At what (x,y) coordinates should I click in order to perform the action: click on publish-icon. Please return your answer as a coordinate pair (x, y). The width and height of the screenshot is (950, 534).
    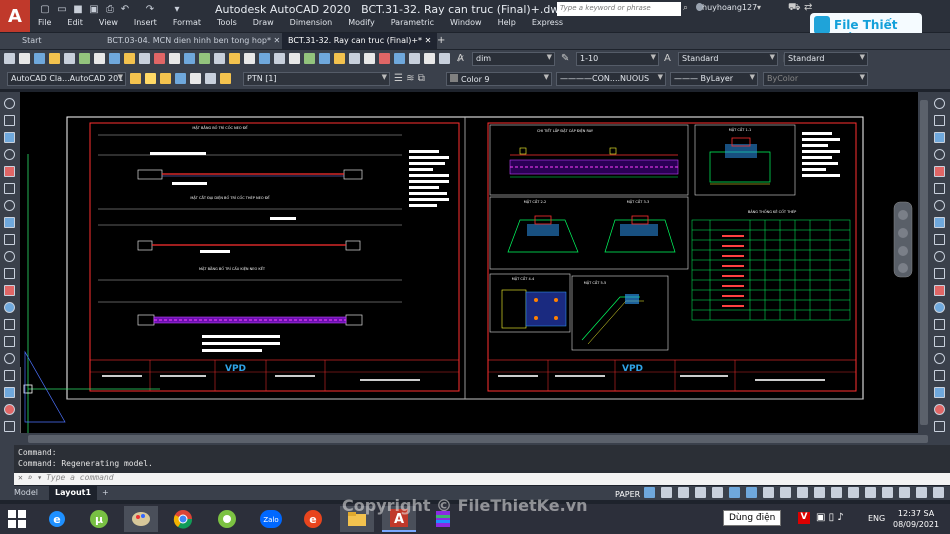
    Looking at the image, I should click on (84, 58).